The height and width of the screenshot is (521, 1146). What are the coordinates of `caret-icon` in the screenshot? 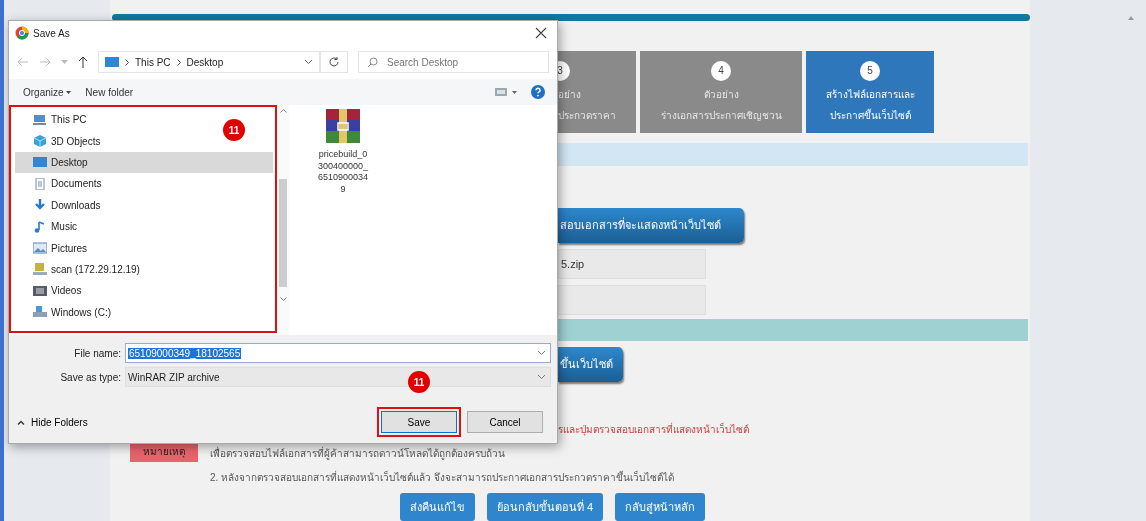 It's located at (69, 93).